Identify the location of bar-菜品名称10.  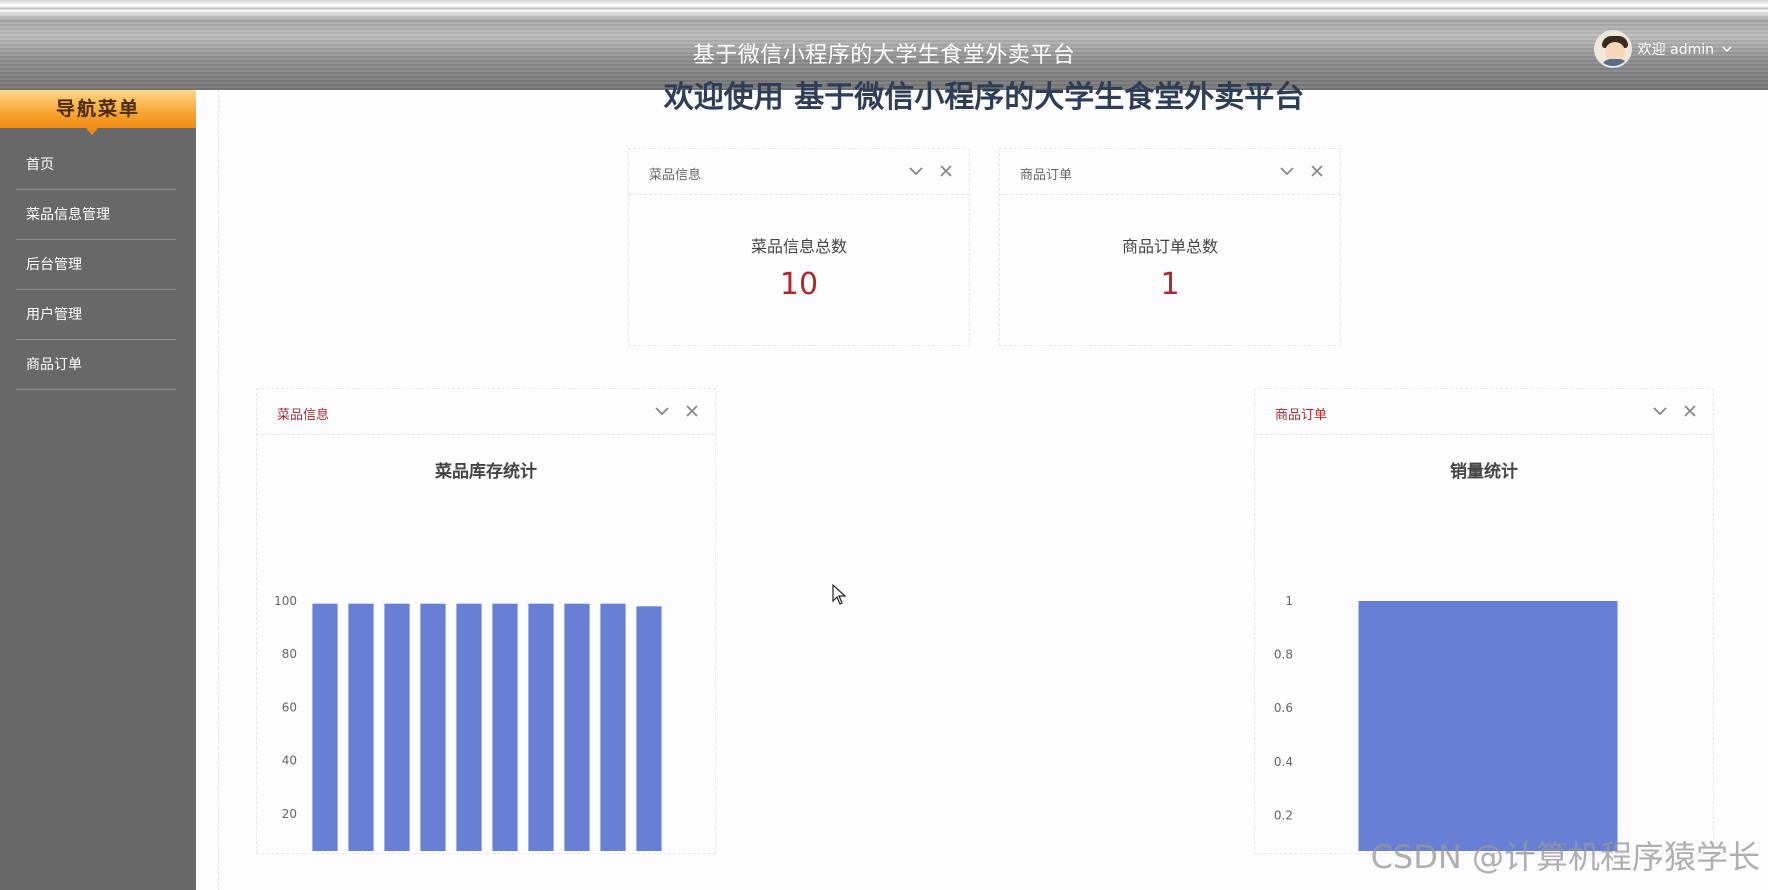
(361, 727).